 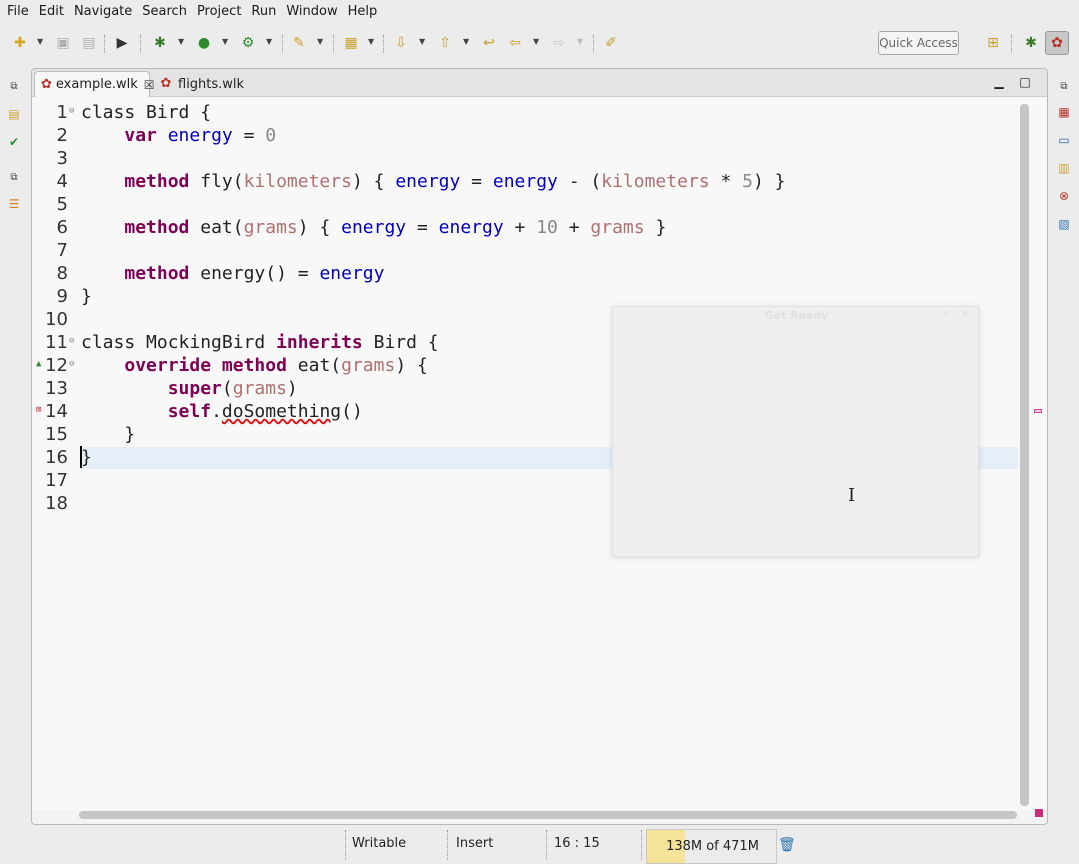 What do you see at coordinates (787, 845) in the screenshot?
I see `garbage-collect-icon: 🗑` at bounding box center [787, 845].